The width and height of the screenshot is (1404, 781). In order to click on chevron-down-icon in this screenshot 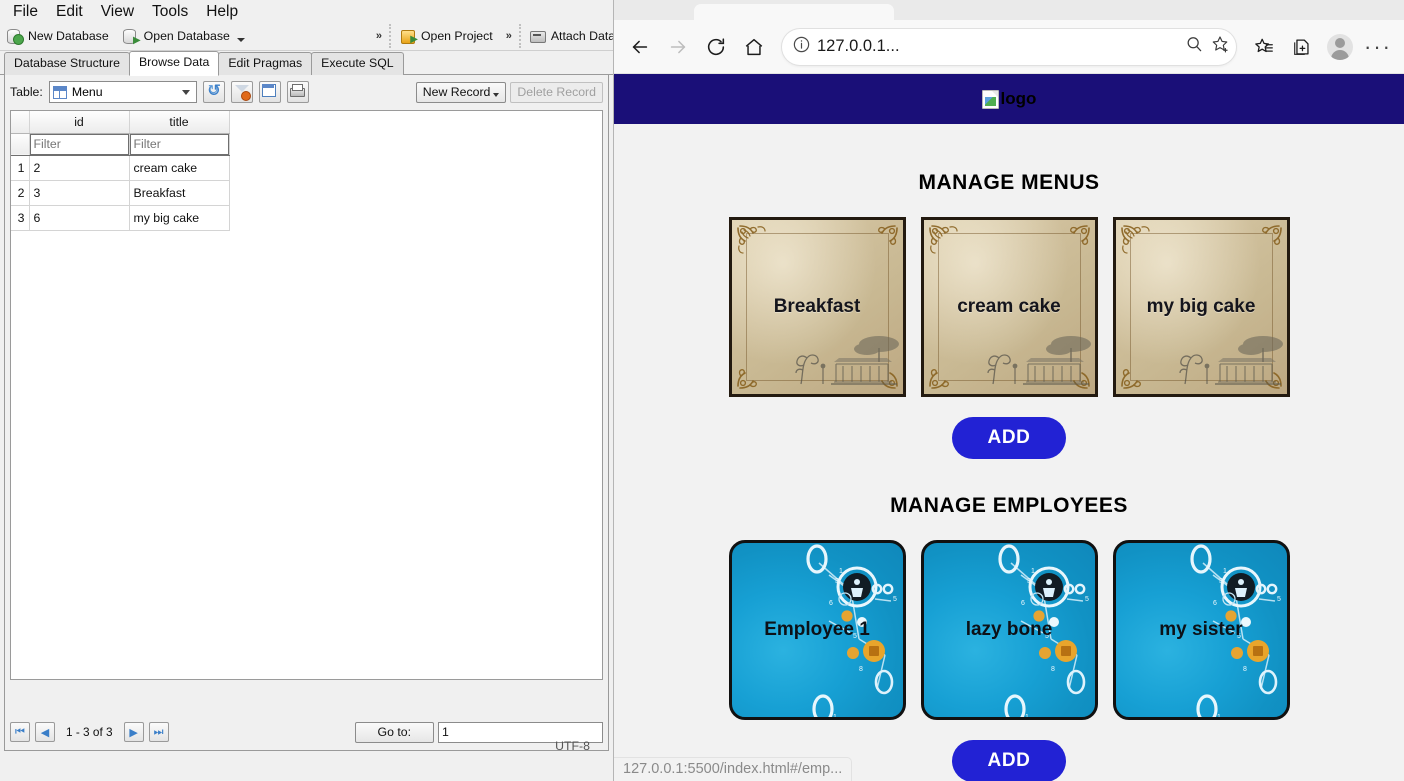, I will do `click(186, 92)`.